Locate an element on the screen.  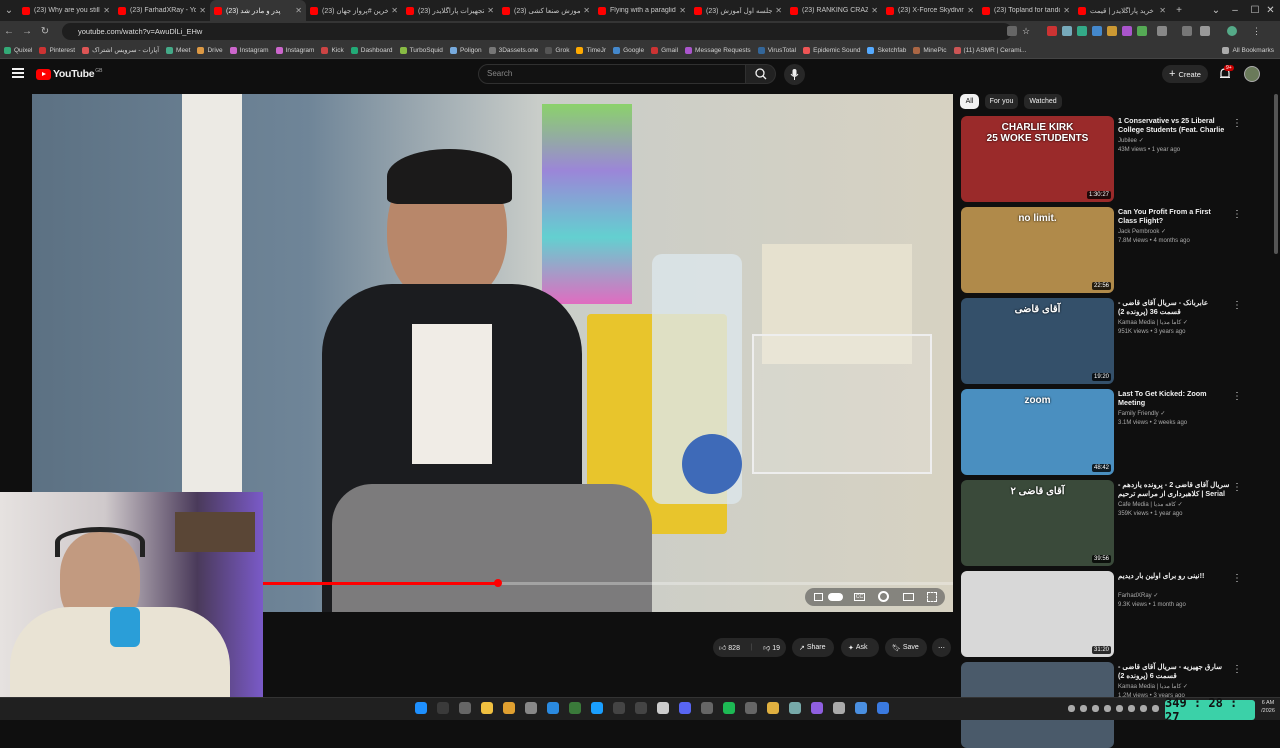
bookmark-item: Kick is located at coordinates (332, 50).